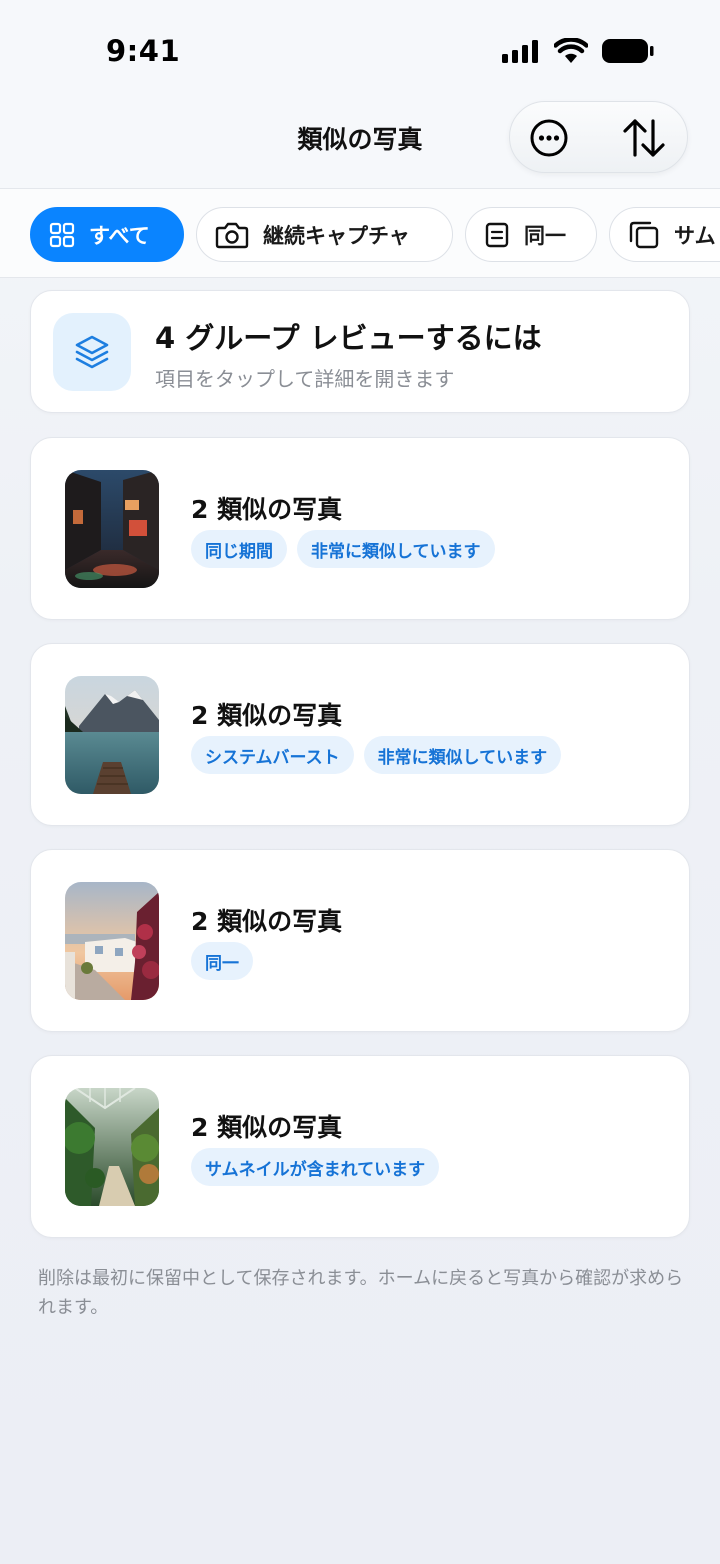  Describe the element at coordinates (360, 734) in the screenshot. I see `similar-group-card: 2 類似の写真 システムバースト 非常に類似しています` at that location.